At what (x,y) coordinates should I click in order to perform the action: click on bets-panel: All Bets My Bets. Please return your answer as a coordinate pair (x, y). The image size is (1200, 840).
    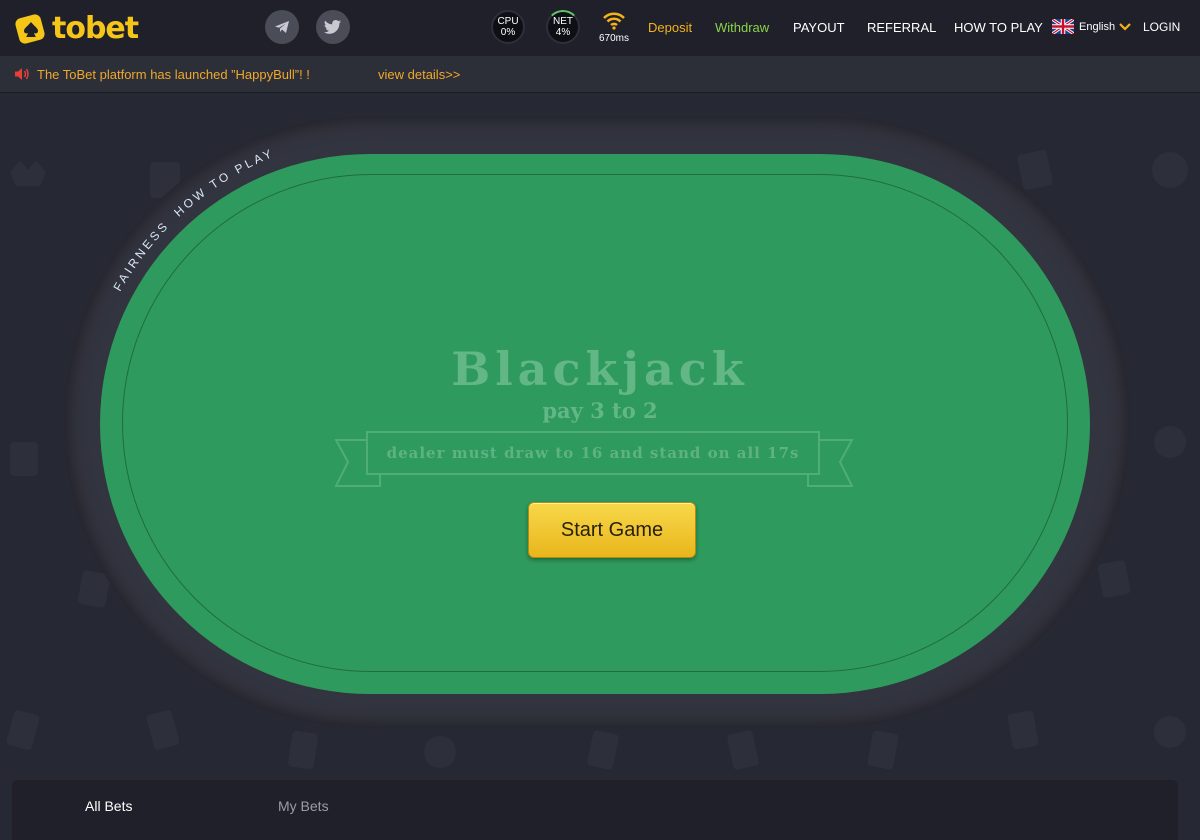
    Looking at the image, I should click on (595, 810).